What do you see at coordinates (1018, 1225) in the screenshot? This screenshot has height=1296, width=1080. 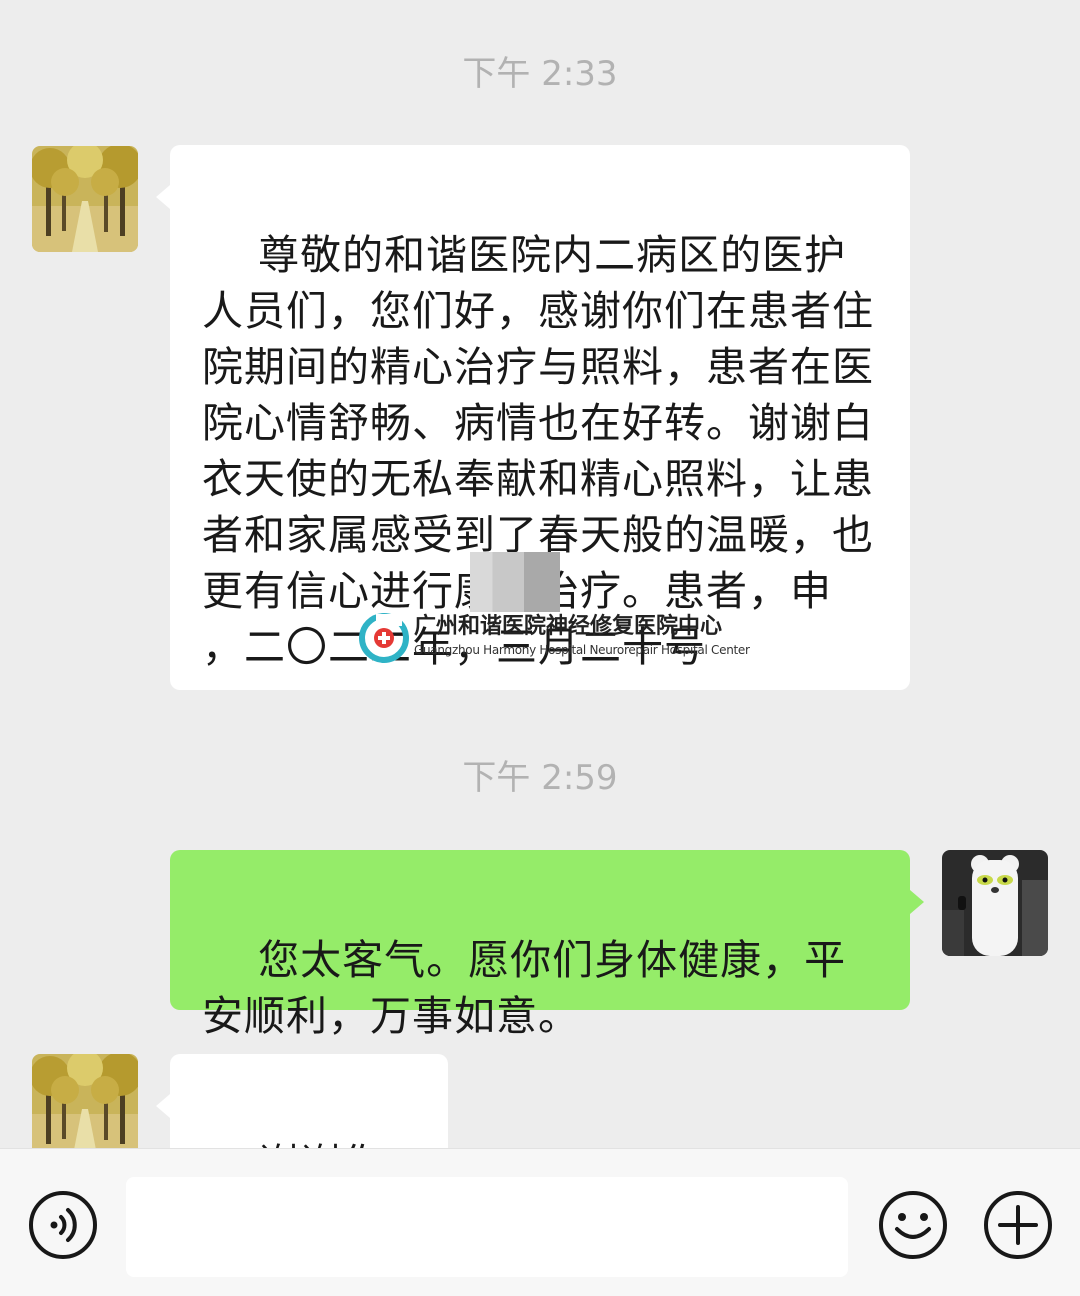 I see `plus-icon` at bounding box center [1018, 1225].